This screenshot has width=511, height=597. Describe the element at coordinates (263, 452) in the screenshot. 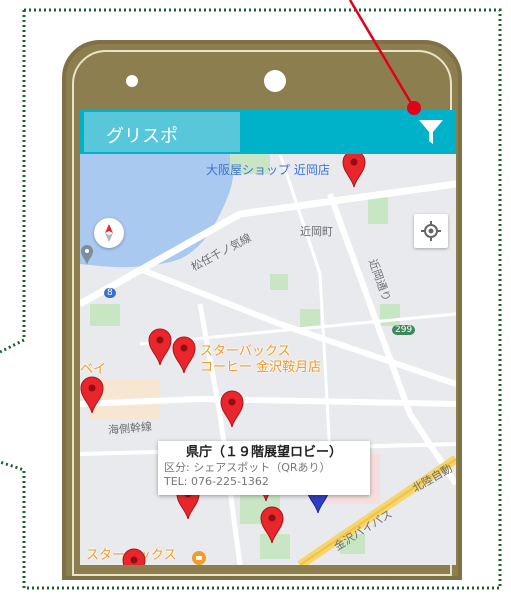

I see `info-title: 県庁（１９階展望ロビー）` at that location.